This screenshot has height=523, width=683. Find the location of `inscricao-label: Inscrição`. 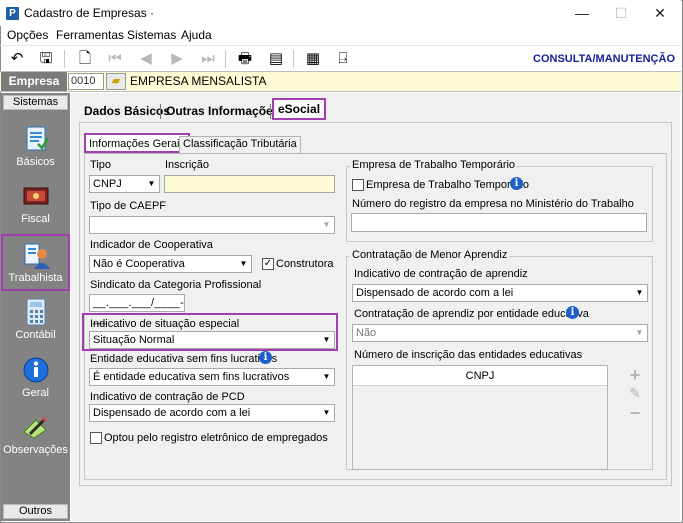

inscricao-label: Inscrição is located at coordinates (187, 165).